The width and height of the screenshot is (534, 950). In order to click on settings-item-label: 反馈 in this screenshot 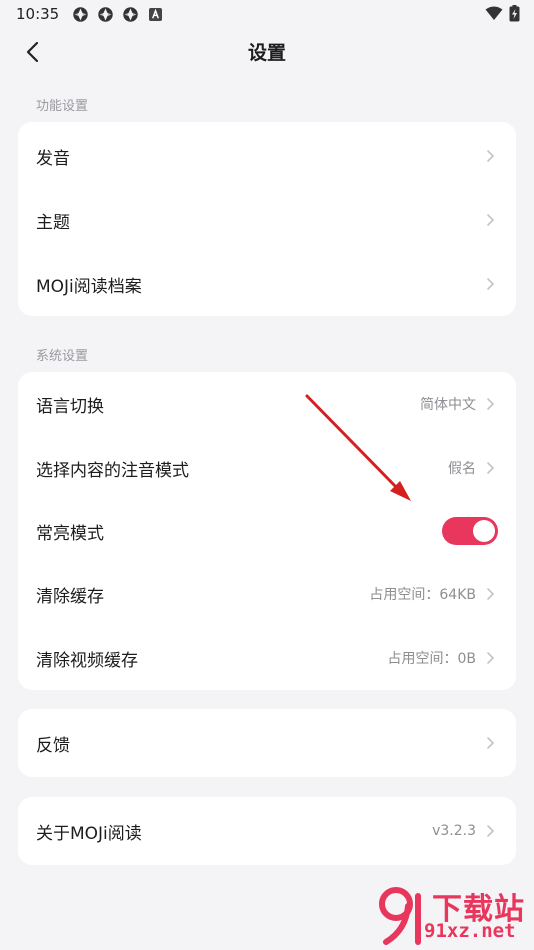, I will do `click(53, 745)`.